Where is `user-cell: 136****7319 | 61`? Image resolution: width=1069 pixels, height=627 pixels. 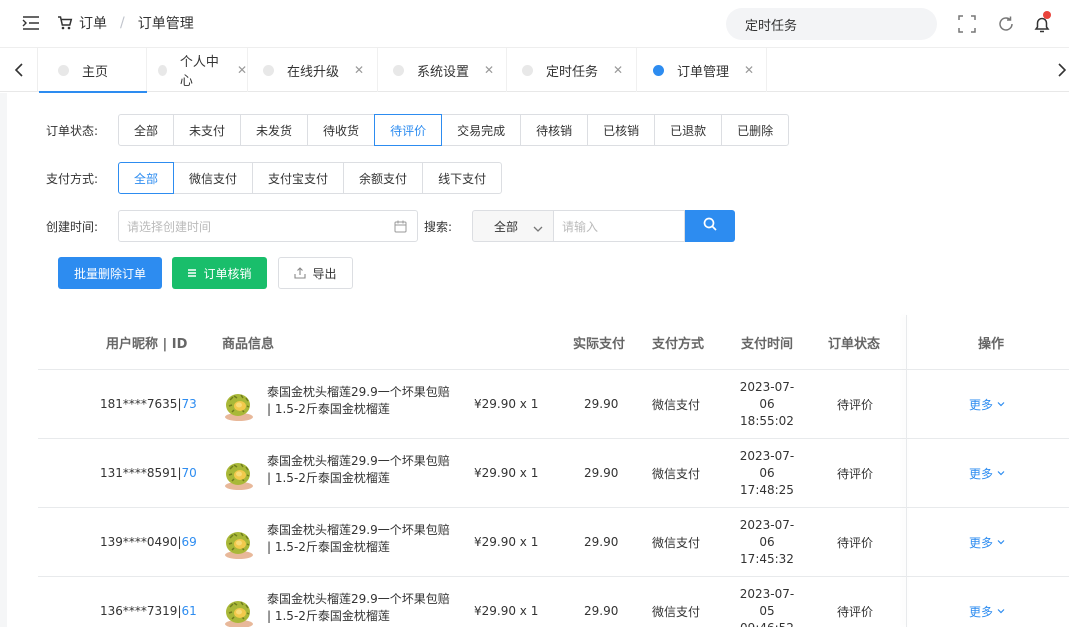 user-cell: 136****7319 | 61 is located at coordinates (148, 602).